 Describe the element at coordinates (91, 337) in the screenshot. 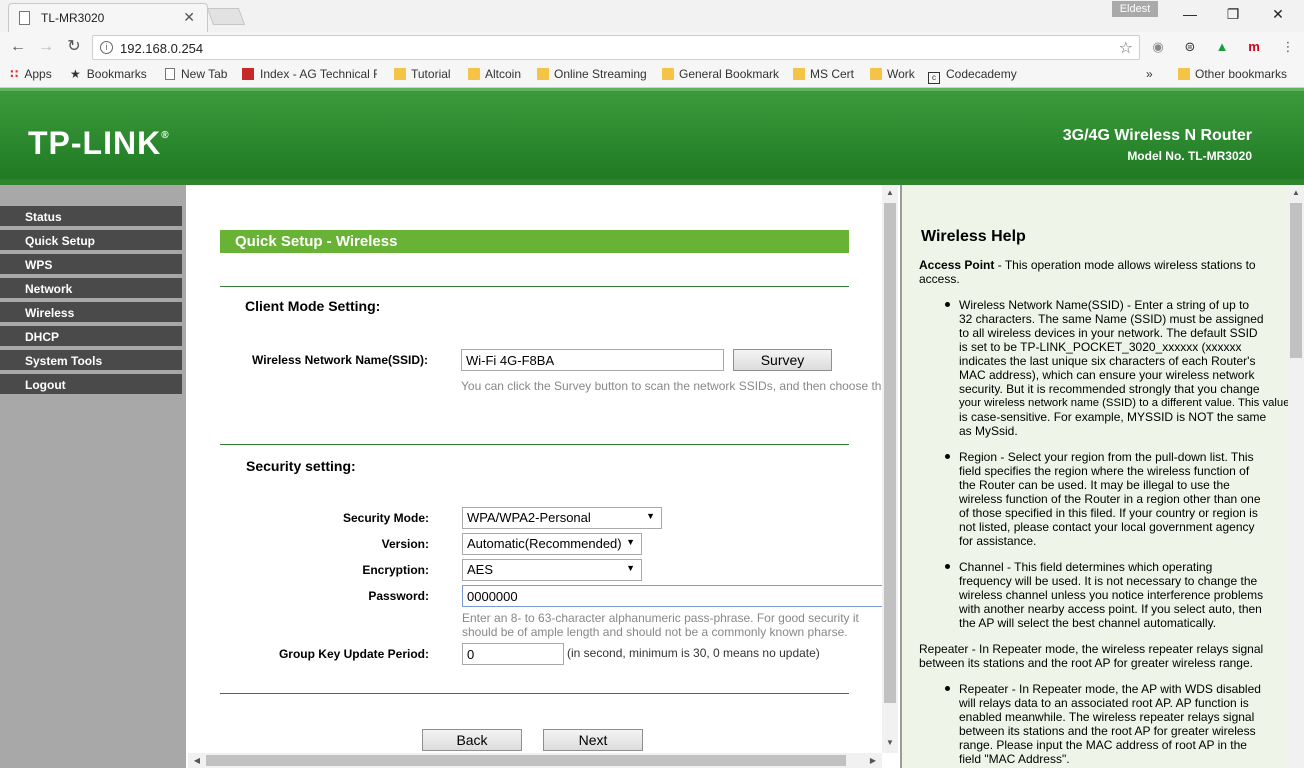

I see `menu-item-dhcp: DHCP` at that location.